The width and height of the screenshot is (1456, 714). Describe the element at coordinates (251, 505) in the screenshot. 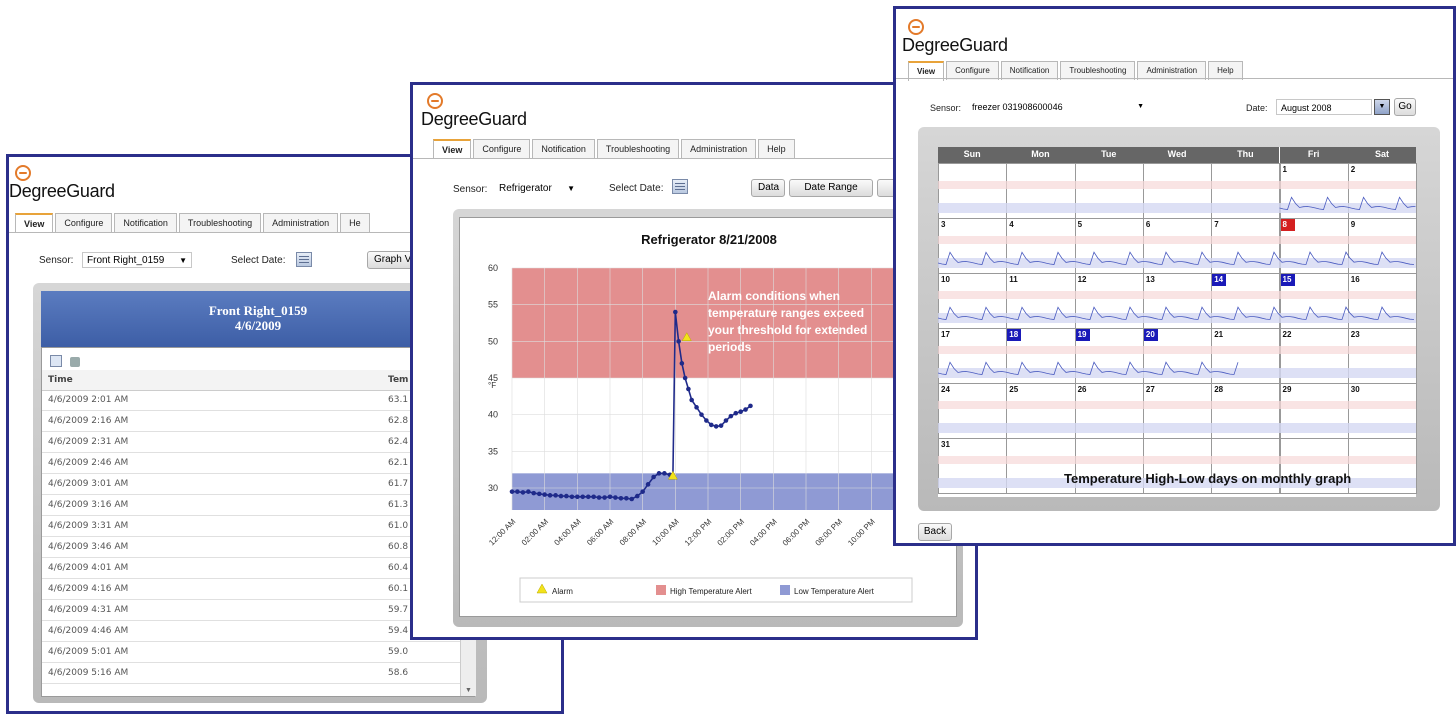

I see `table-row: 4/6/2009 3:16 AM 61.3` at that location.